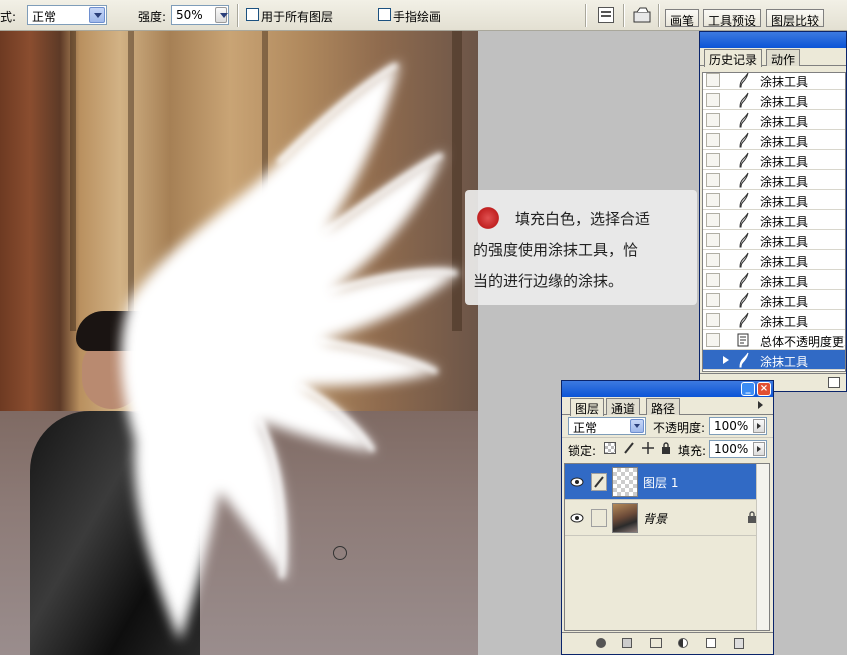 The image size is (847, 655). I want to click on strength-value: 50%, so click(189, 15).